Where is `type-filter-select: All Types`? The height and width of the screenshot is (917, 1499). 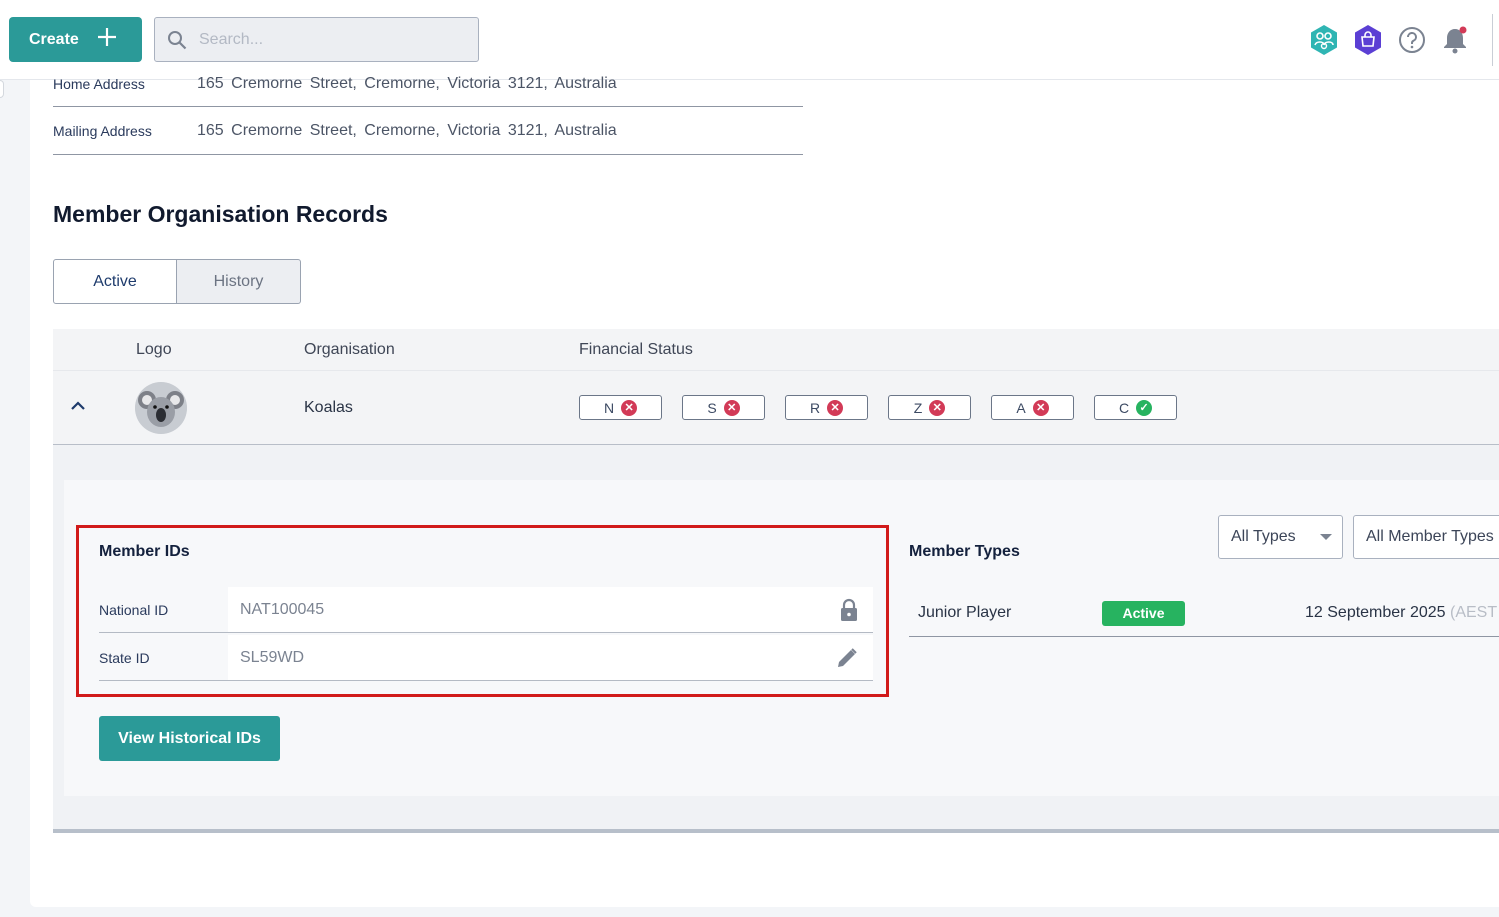
type-filter-select: All Types is located at coordinates (1280, 537).